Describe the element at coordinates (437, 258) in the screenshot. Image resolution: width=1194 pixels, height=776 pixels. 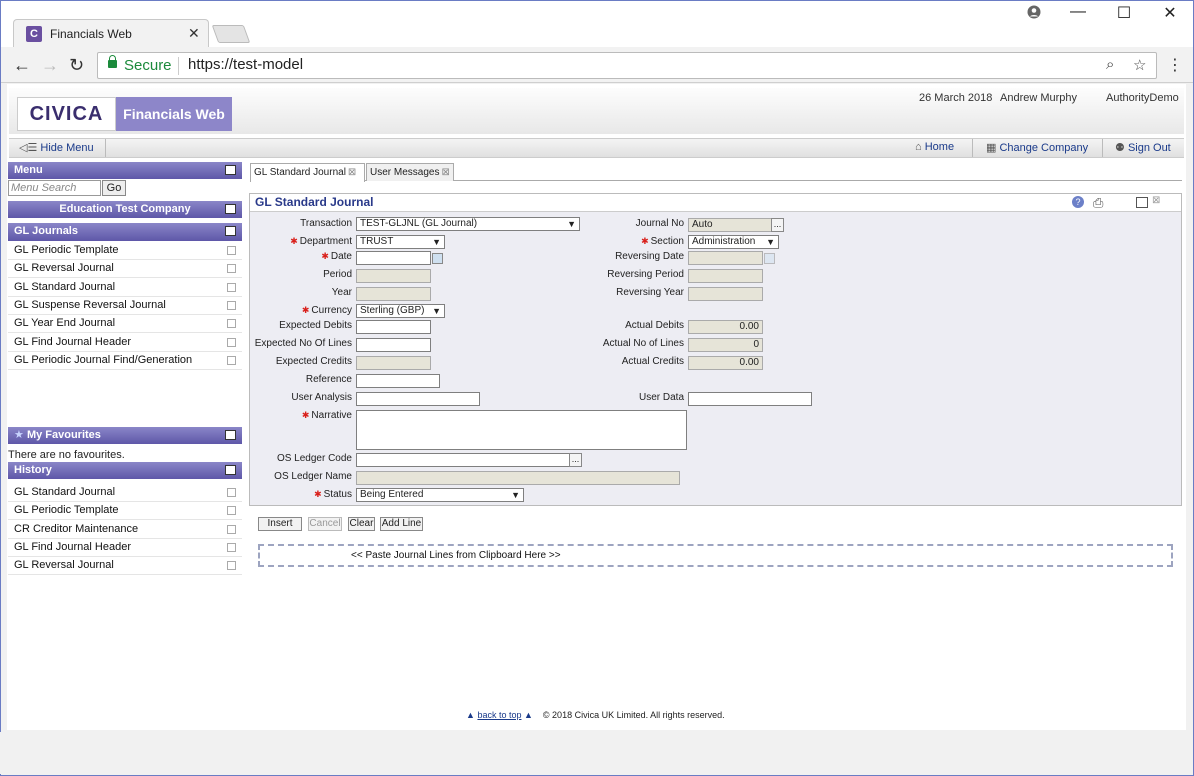
I see `calendar-icon` at that location.